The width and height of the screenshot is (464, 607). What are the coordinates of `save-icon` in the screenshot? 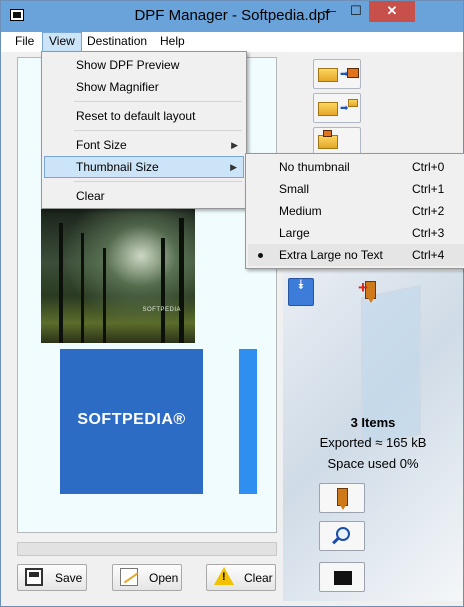 It's located at (34, 577).